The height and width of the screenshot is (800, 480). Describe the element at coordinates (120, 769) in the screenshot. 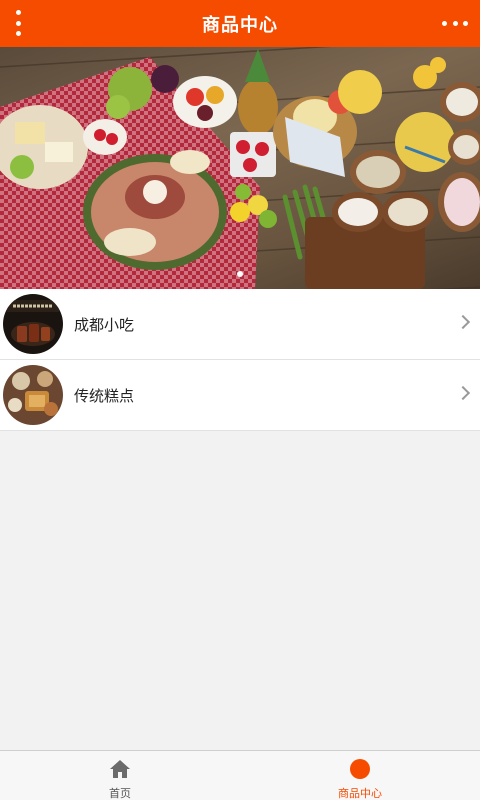

I see `home-icon` at that location.